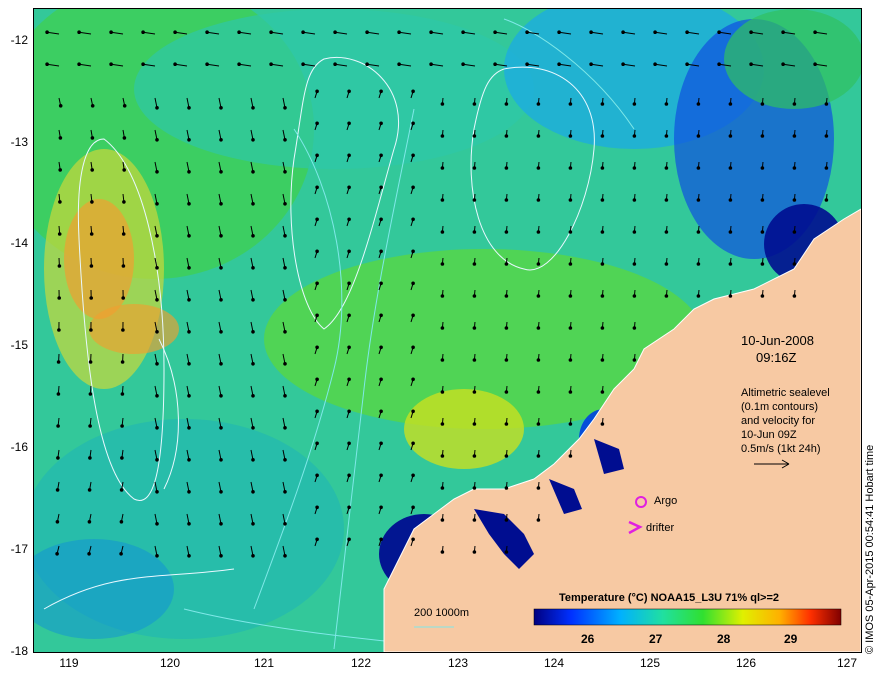 The width and height of the screenshot is (880, 680). What do you see at coordinates (776, 357) in the screenshot?
I see `time-label: 09:16Z` at bounding box center [776, 357].